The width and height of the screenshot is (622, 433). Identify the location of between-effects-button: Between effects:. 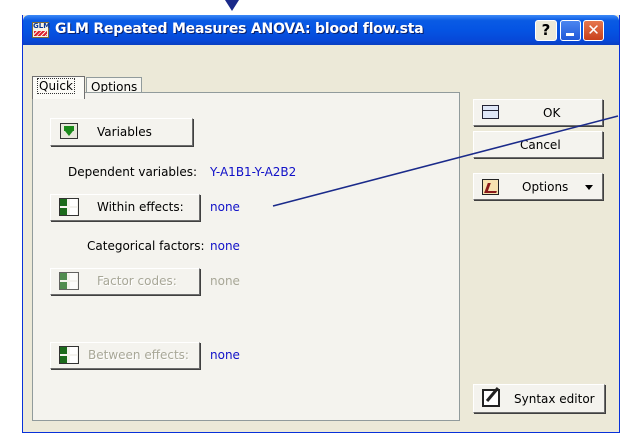
(125, 355).